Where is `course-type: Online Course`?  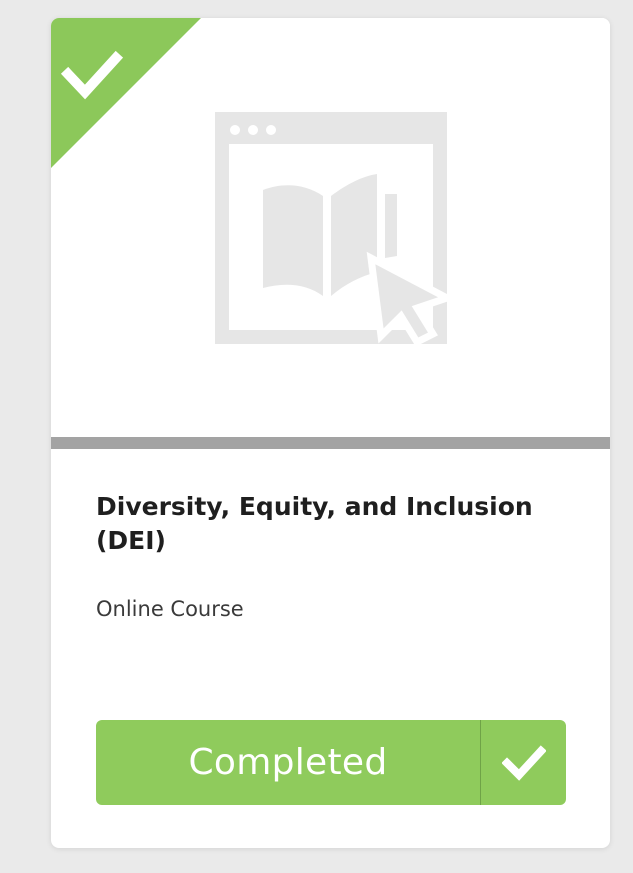 course-type: Online Course is located at coordinates (170, 609).